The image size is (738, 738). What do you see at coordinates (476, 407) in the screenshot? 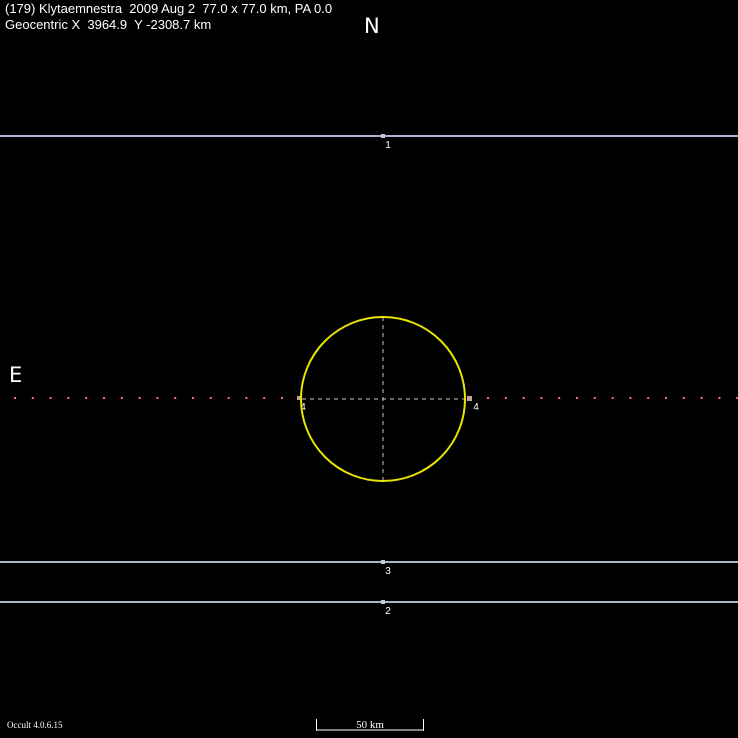
I see `chord-4-label-right: 4` at bounding box center [476, 407].